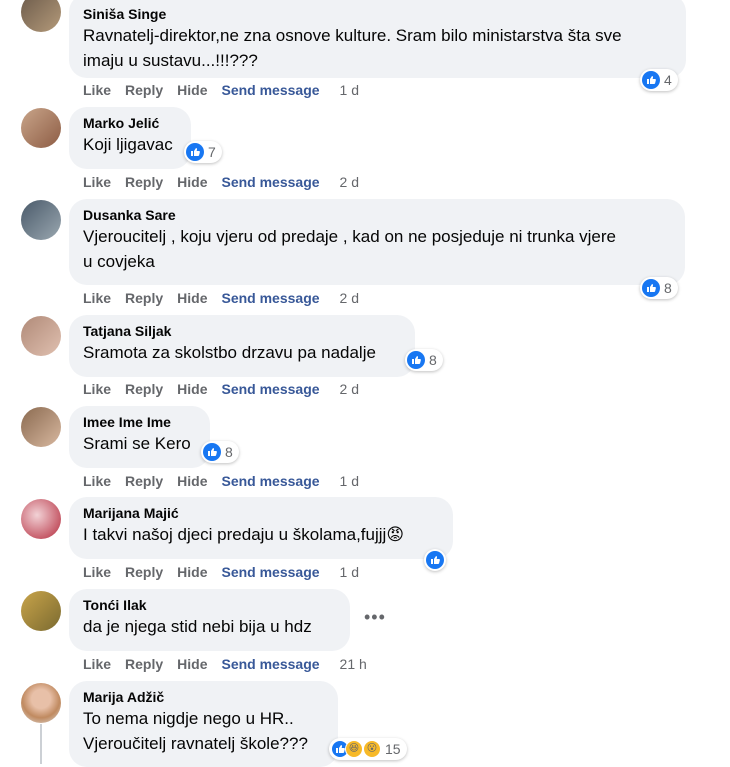 This screenshot has height=767, width=730. I want to click on comment-author: Siniša Singe, so click(378, 14).